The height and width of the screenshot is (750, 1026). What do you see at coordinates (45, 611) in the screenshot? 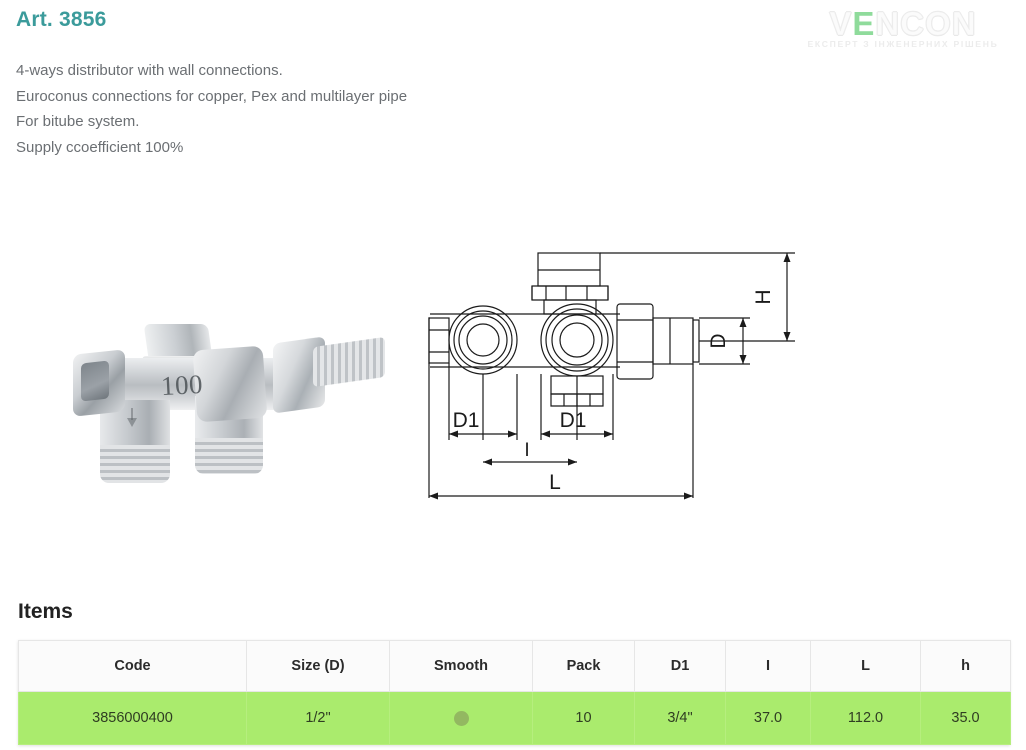
I see `items-section-title: Items` at bounding box center [45, 611].